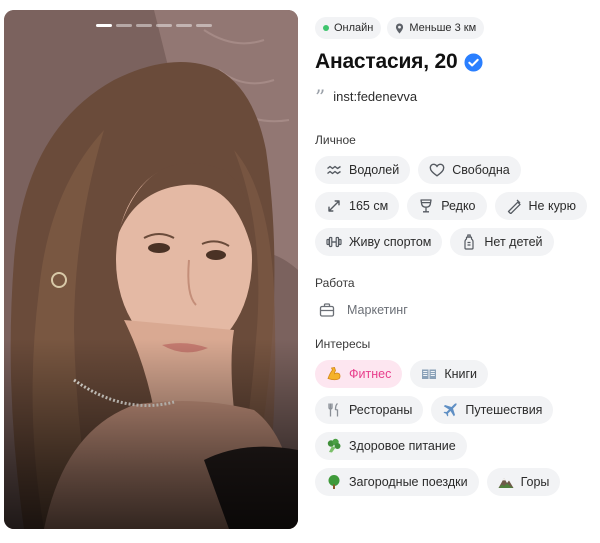 This screenshot has height=543, width=600. Describe the element at coordinates (408, 482) in the screenshot. I see `chip-label: Загородные поездки` at that location.